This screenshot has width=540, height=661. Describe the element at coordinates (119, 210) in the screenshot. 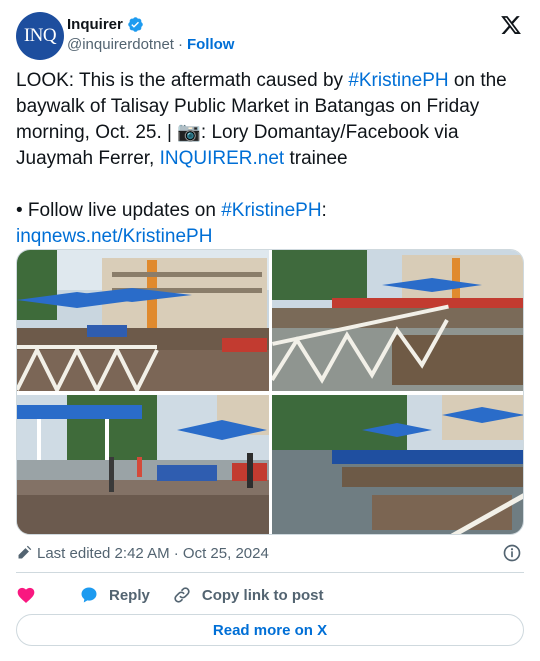

I see `text-segment: • Follow live updates on` at that location.